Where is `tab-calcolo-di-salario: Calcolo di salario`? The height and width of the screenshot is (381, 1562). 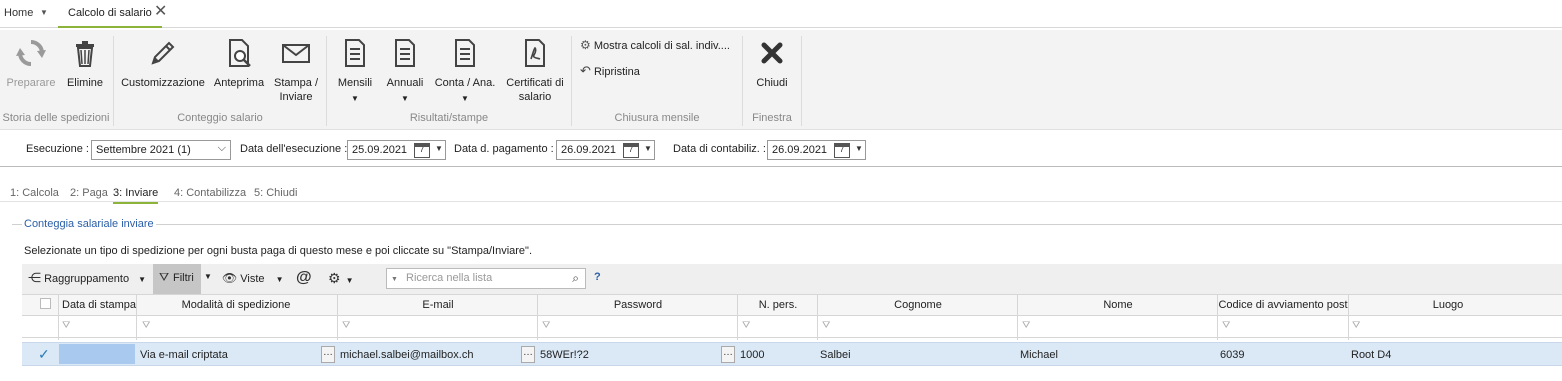 tab-calcolo-di-salario: Calcolo di salario is located at coordinates (110, 14).